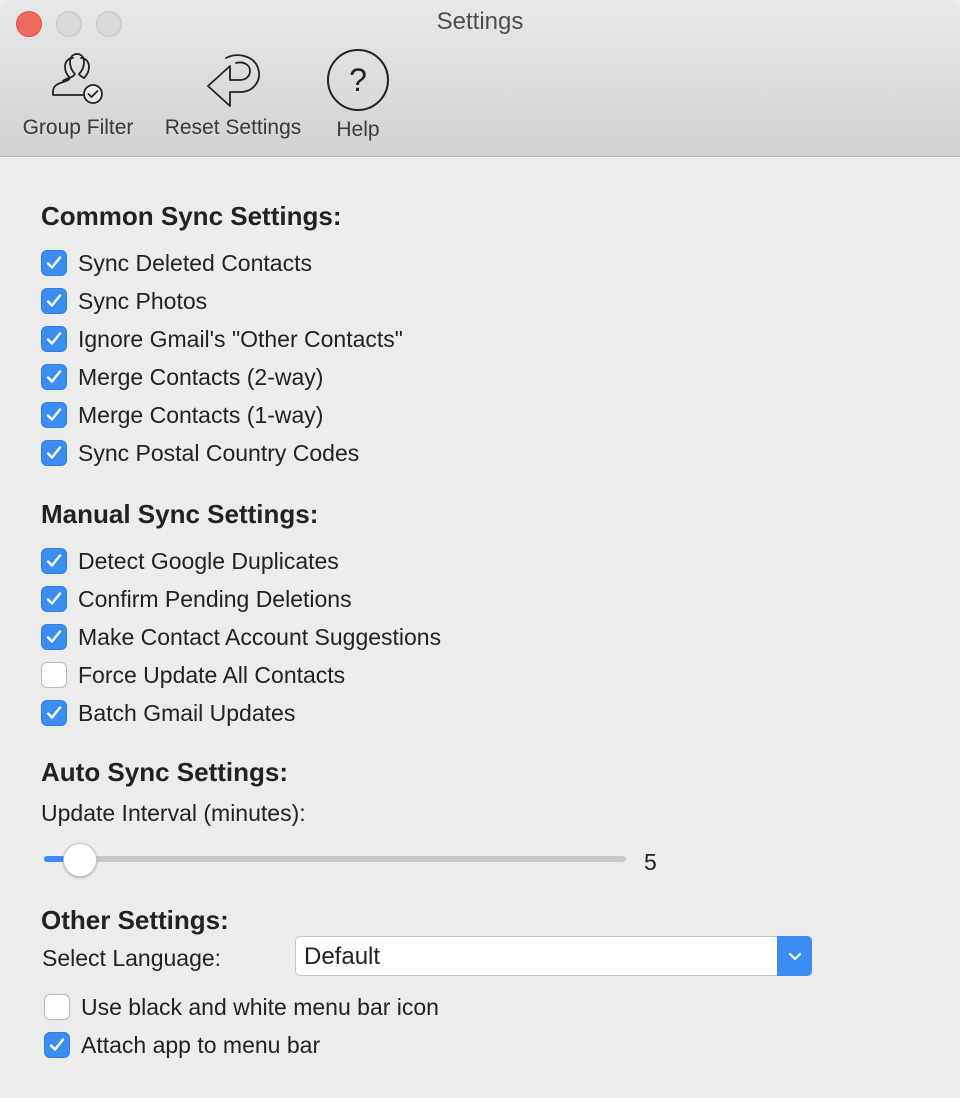 This screenshot has width=960, height=1098. I want to click on update-interval-slider-track, so click(335, 859).